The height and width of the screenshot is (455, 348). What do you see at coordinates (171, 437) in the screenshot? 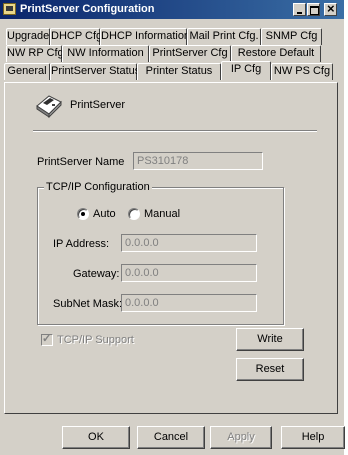
I see `cancel-button: Cancel` at bounding box center [171, 437].